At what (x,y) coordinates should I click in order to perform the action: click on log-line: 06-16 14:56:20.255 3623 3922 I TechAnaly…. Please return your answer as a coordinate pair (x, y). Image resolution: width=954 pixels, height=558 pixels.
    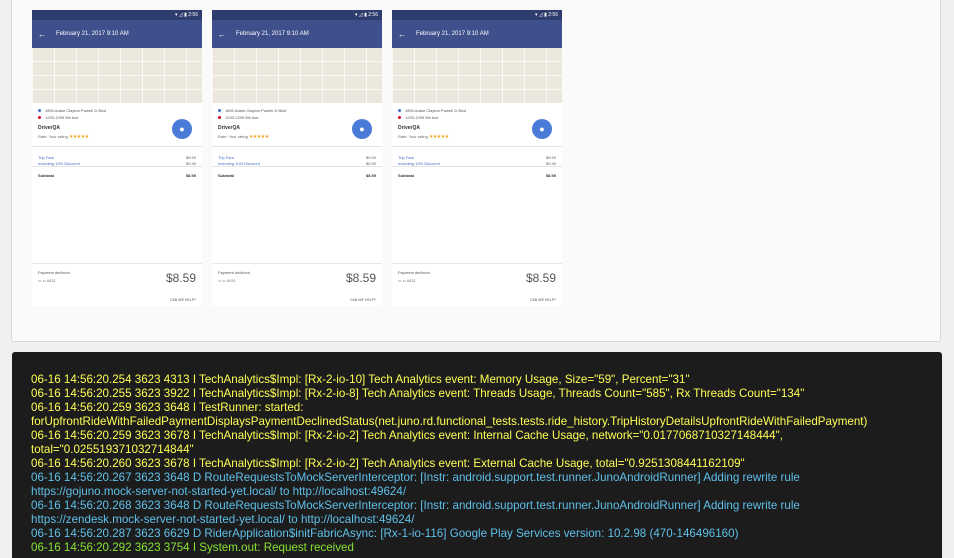
    Looking at the image, I should click on (418, 393).